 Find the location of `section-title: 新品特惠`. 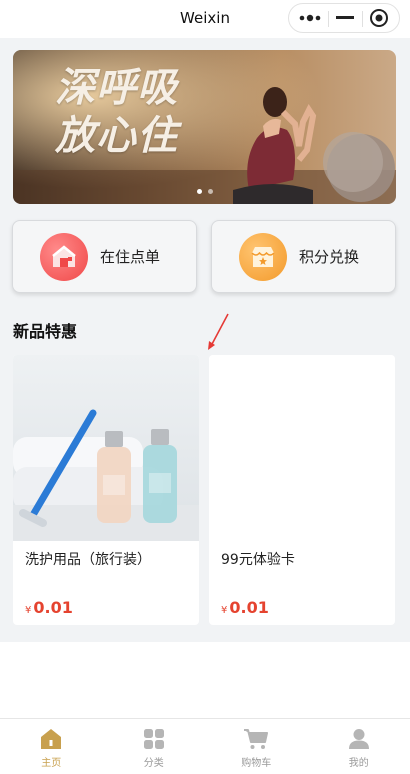

section-title: 新品特惠 is located at coordinates (45, 331).